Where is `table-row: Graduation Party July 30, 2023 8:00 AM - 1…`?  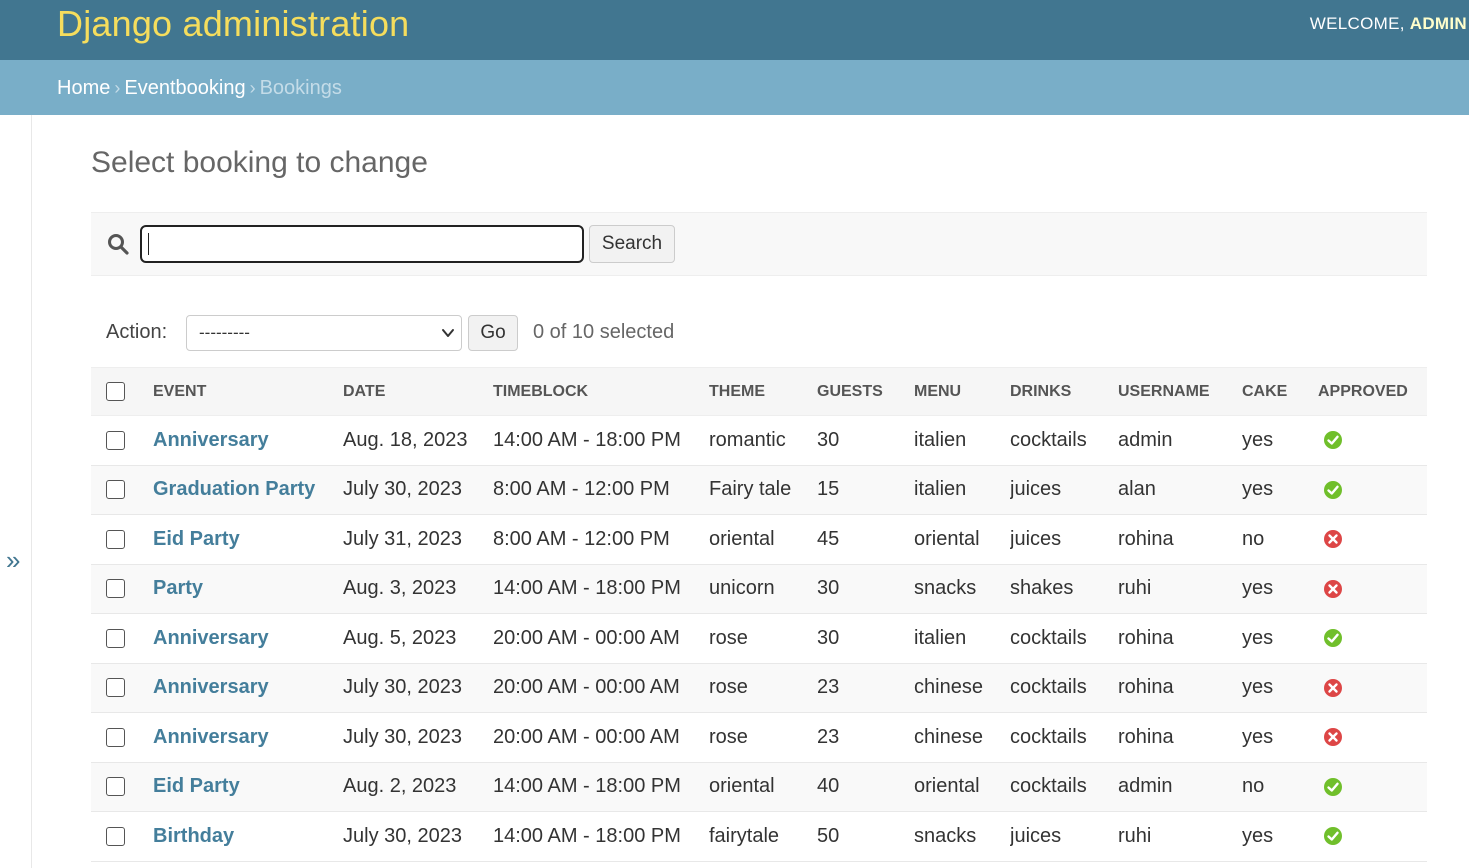 table-row: Graduation Party July 30, 2023 8:00 AM - 1… is located at coordinates (759, 490).